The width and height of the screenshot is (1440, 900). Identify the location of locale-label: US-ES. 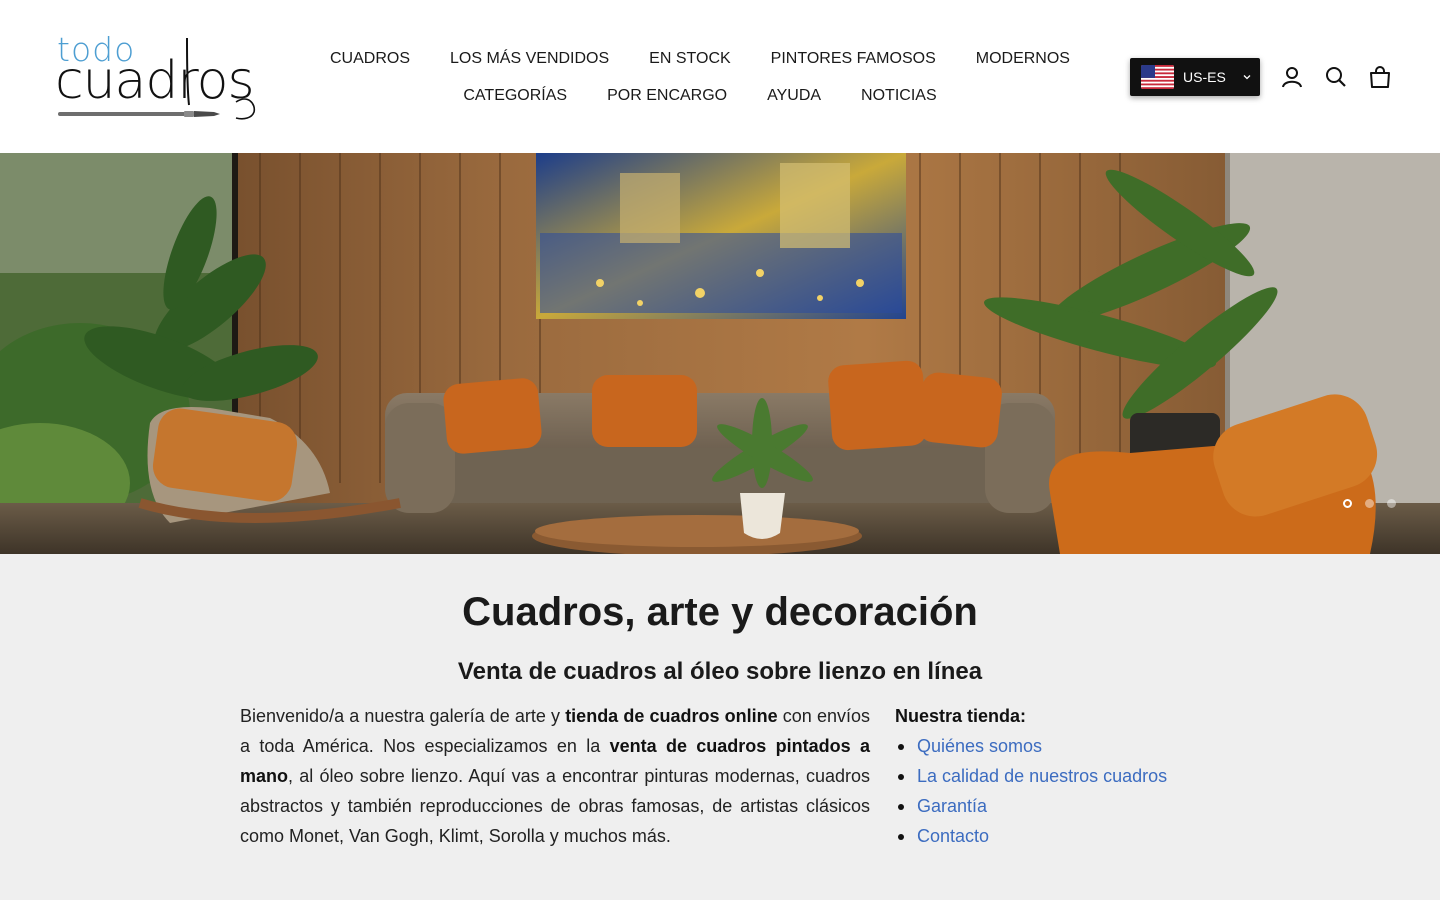
(1204, 77).